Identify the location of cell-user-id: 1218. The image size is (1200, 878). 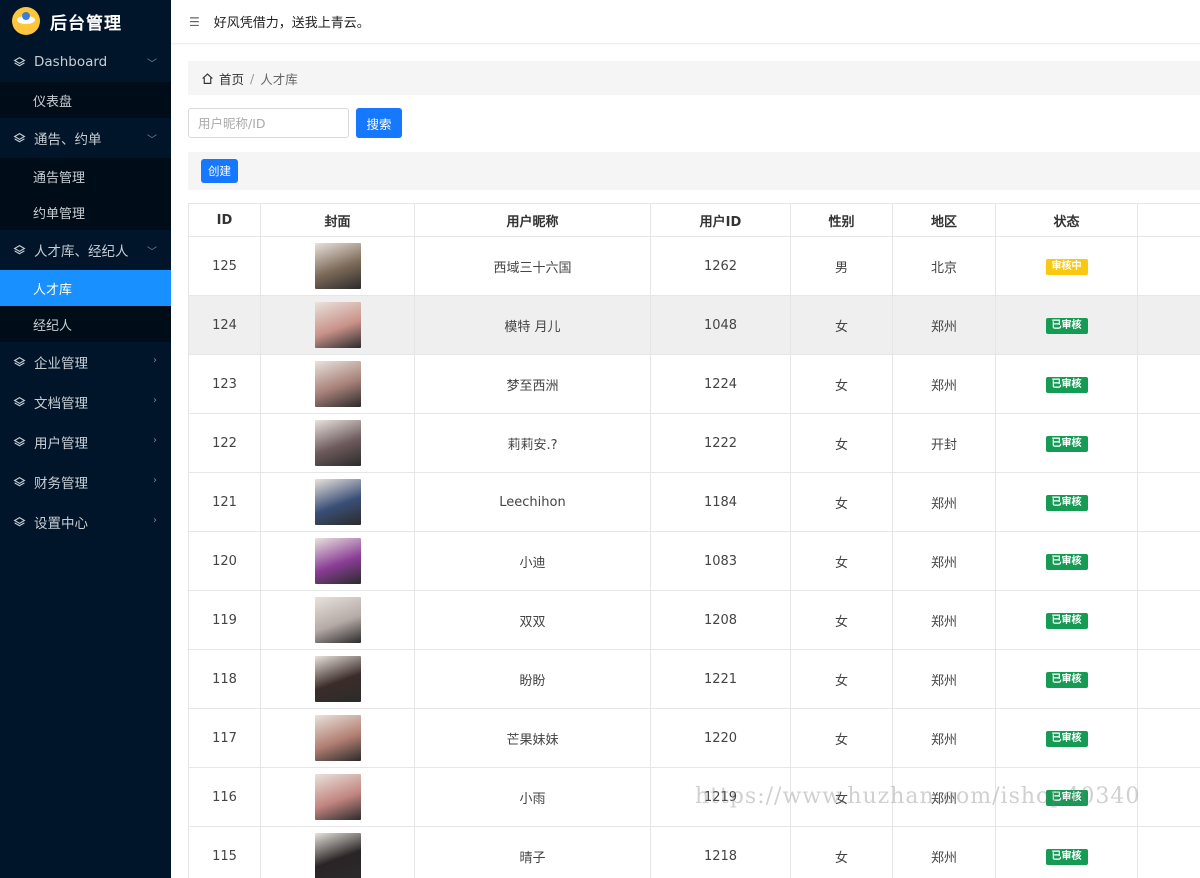
(720, 852).